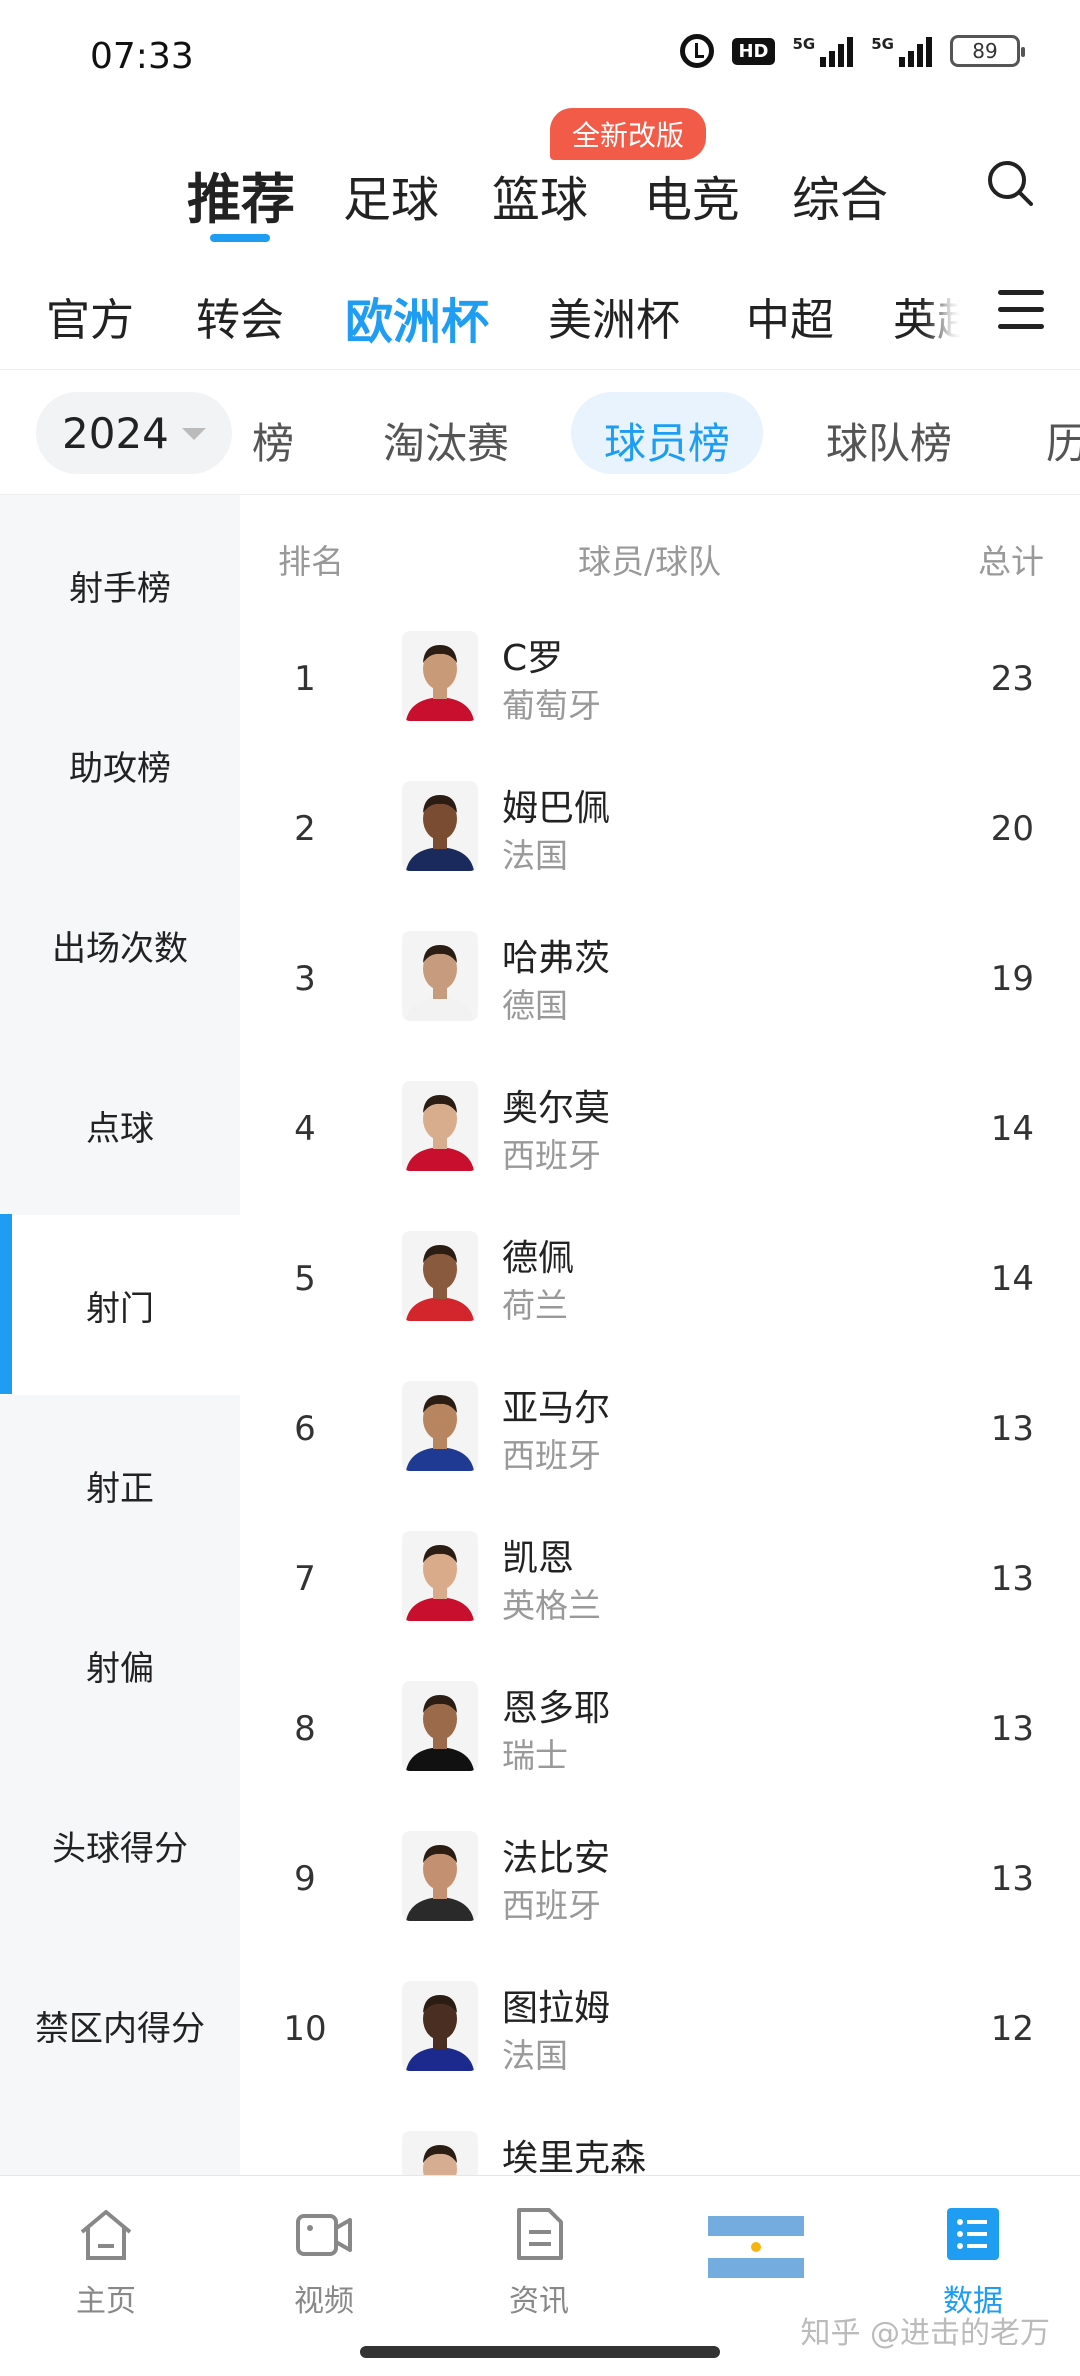 The width and height of the screenshot is (1080, 2376). What do you see at coordinates (660, 982) in the screenshot?
I see `table-row: 3 哈弗茨 德国 19` at bounding box center [660, 982].